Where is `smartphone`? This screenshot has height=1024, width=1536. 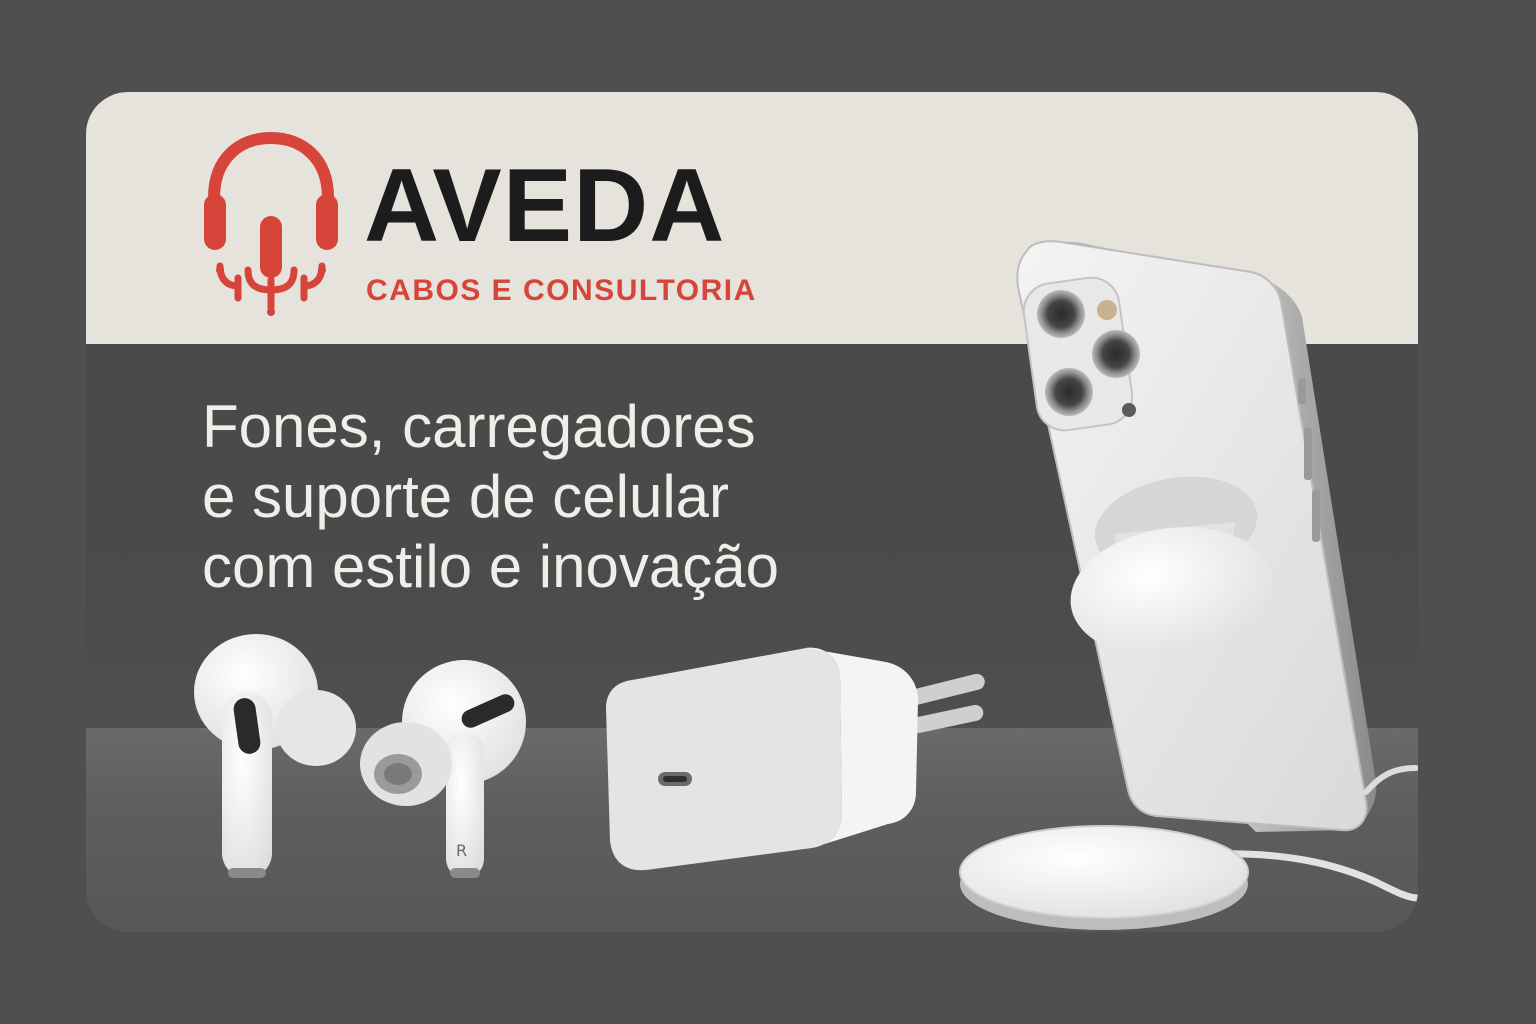 smartphone is located at coordinates (1196, 536).